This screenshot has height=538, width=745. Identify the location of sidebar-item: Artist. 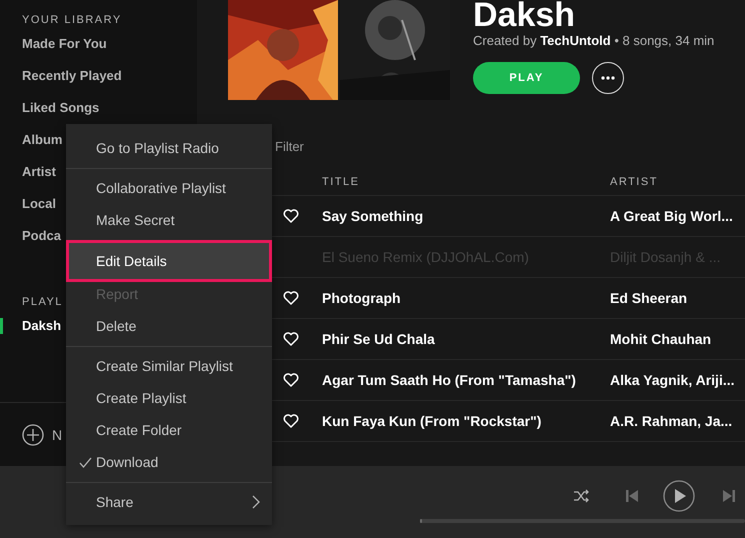
(28, 180).